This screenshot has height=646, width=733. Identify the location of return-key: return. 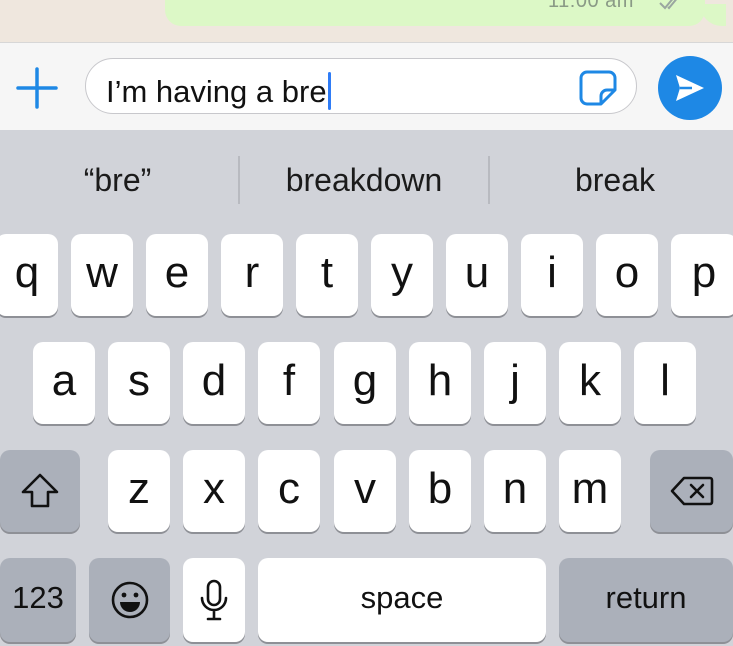
(646, 600).